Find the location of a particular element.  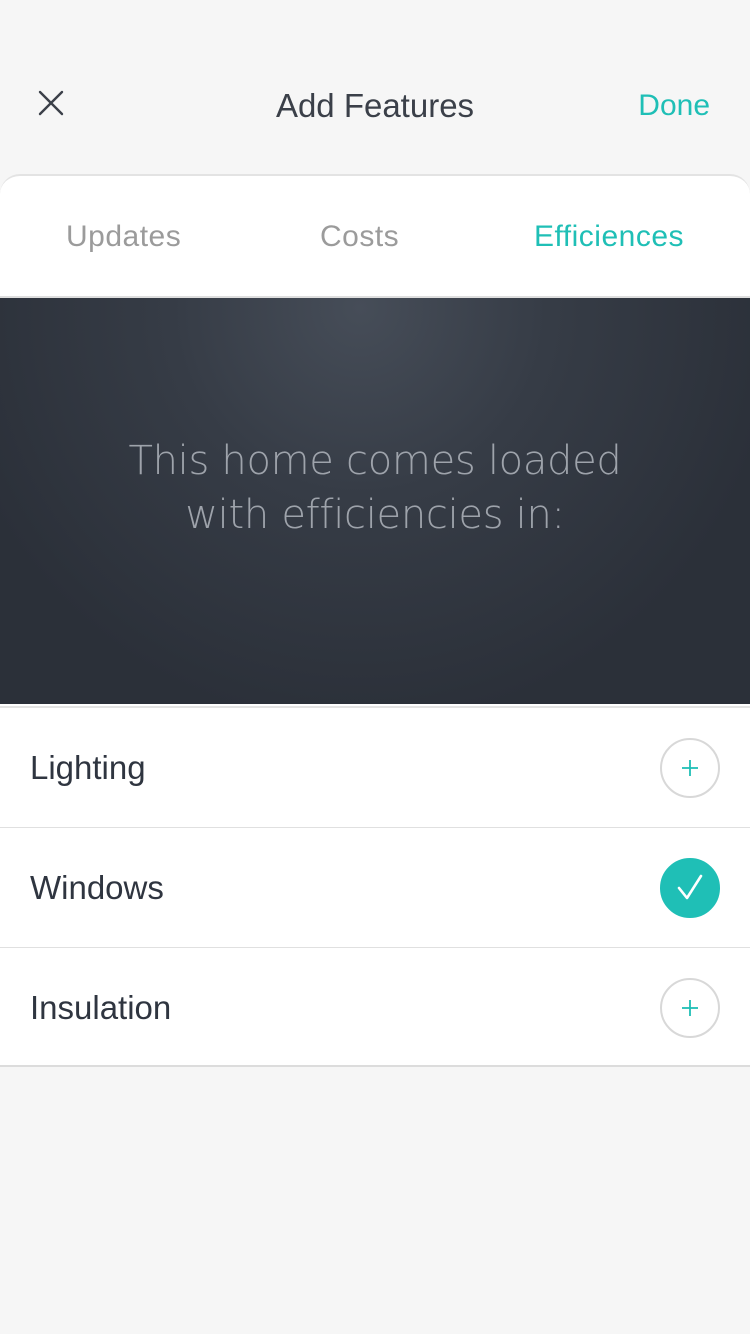

feature-row-windows: Windows is located at coordinates (375, 888).